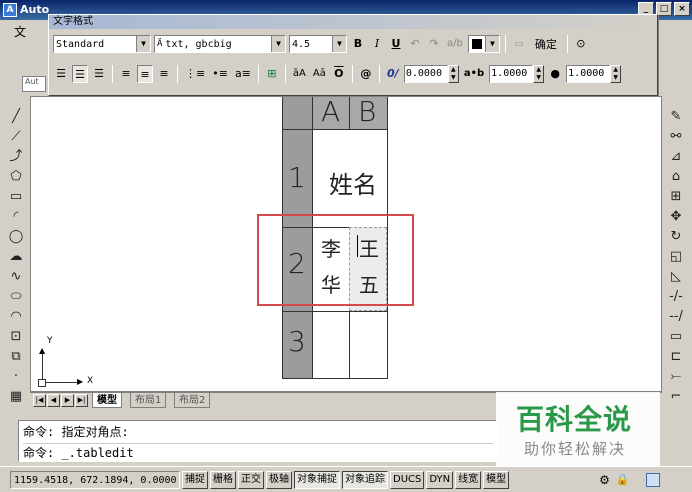 The width and height of the screenshot is (692, 492). I want to click on model-toggle: 模型, so click(496, 479).